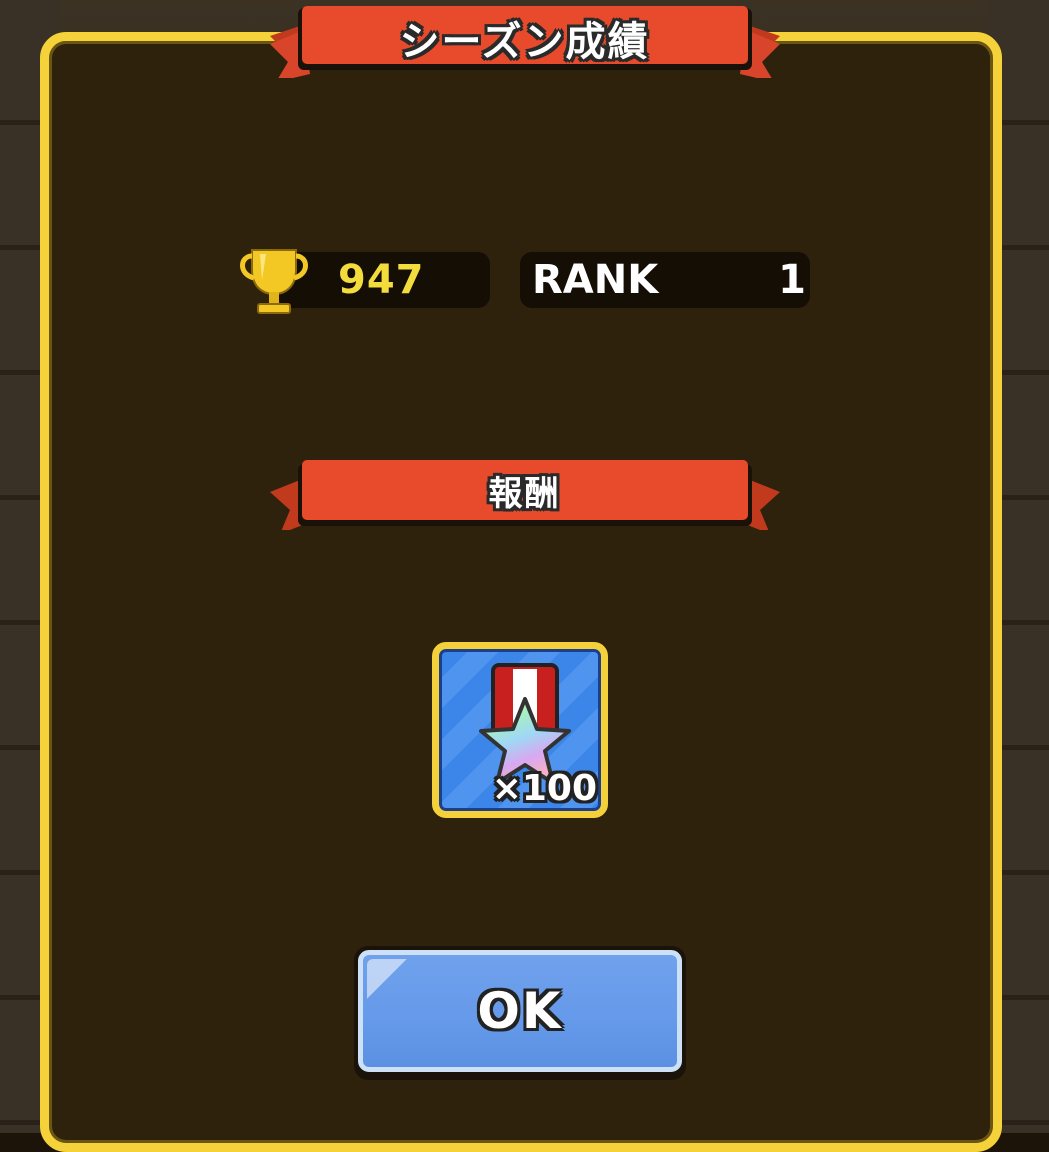 The image size is (1049, 1152). I want to click on ok-button-face: OK, so click(520, 1011).